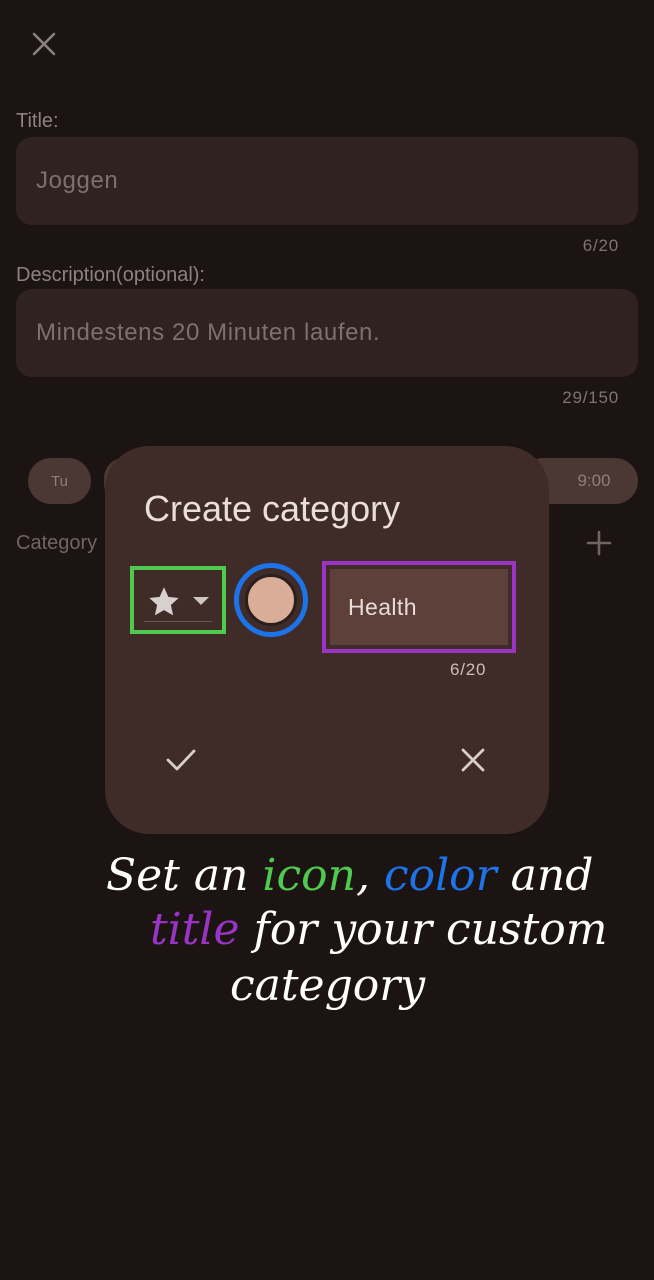 The width and height of the screenshot is (654, 1280). Describe the element at coordinates (424, 929) in the screenshot. I see `annotation-for-custom: for your custom` at that location.